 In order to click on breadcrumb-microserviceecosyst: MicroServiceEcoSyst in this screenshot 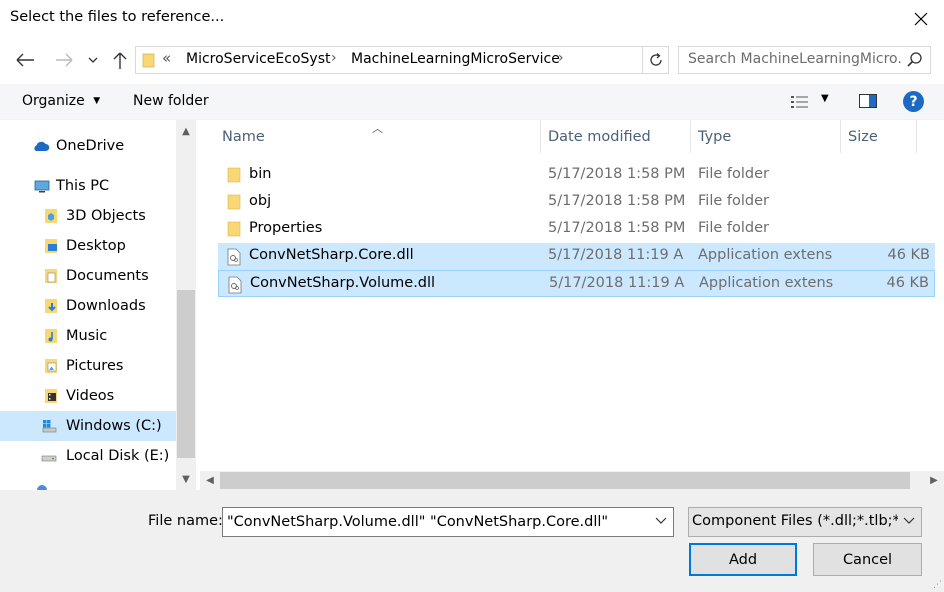, I will do `click(258, 59)`.